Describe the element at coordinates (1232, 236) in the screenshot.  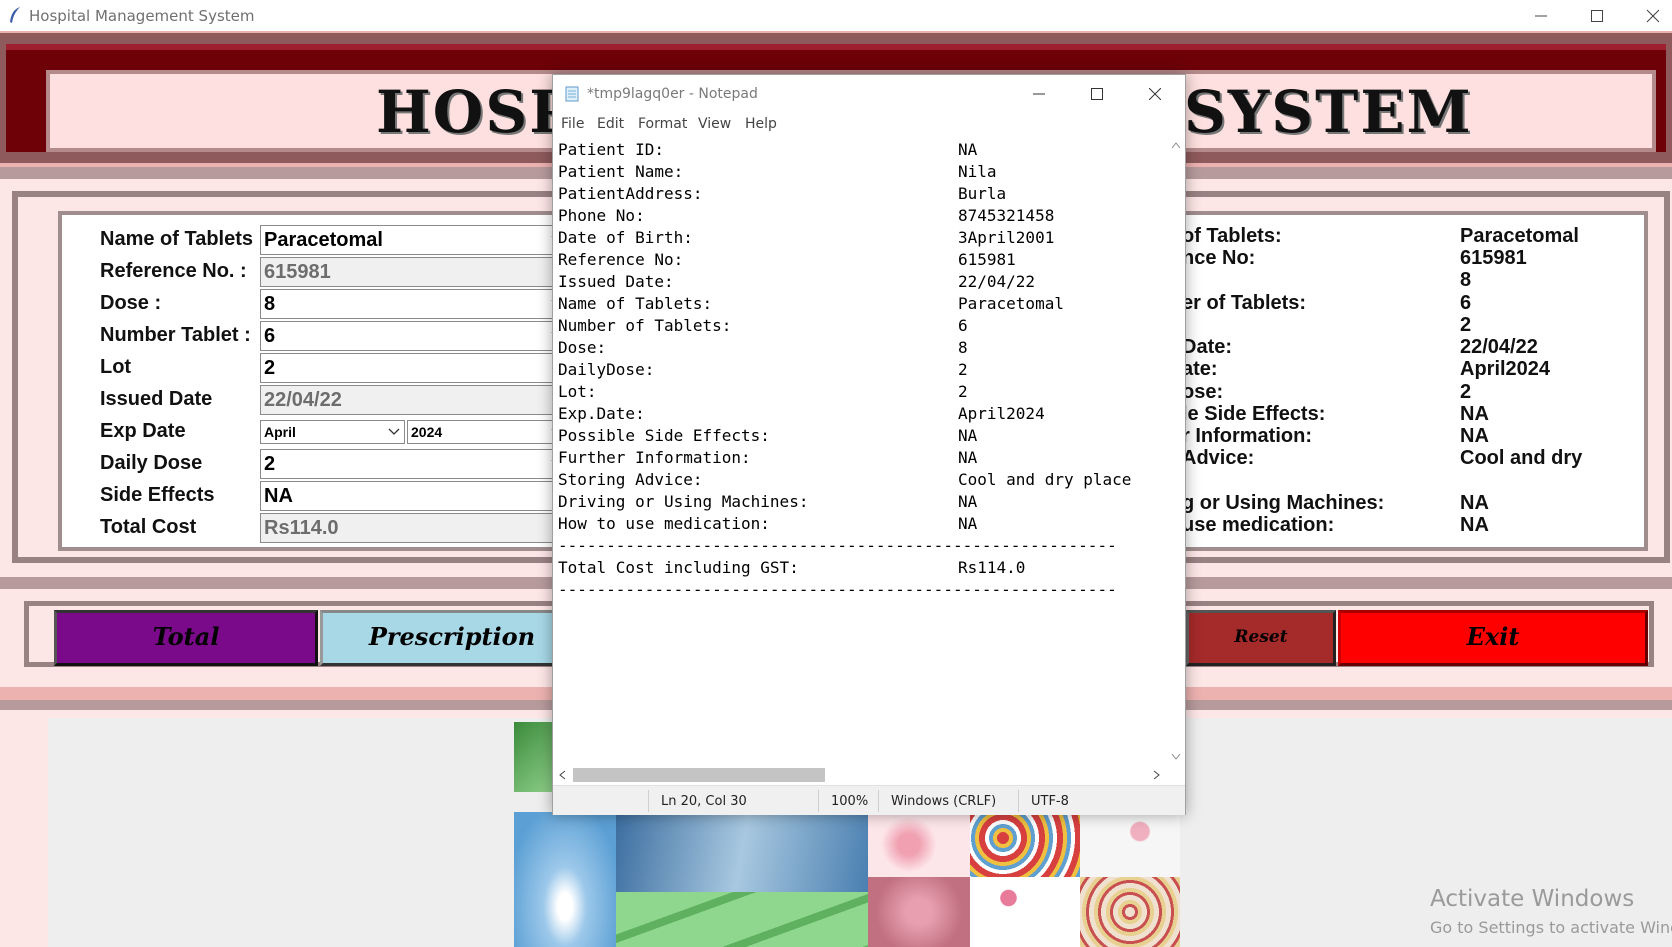
I see `summary-label: of Tablets:` at that location.